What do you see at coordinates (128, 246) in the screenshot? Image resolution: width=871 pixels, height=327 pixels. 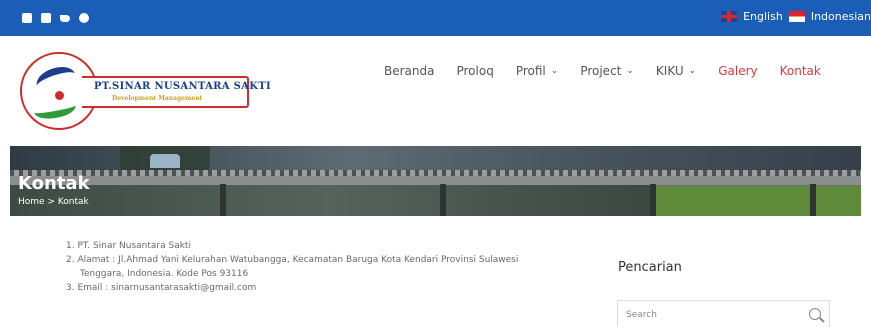 I see `list-item: 1. PT. Sinar Nusantara Sakti` at bounding box center [128, 246].